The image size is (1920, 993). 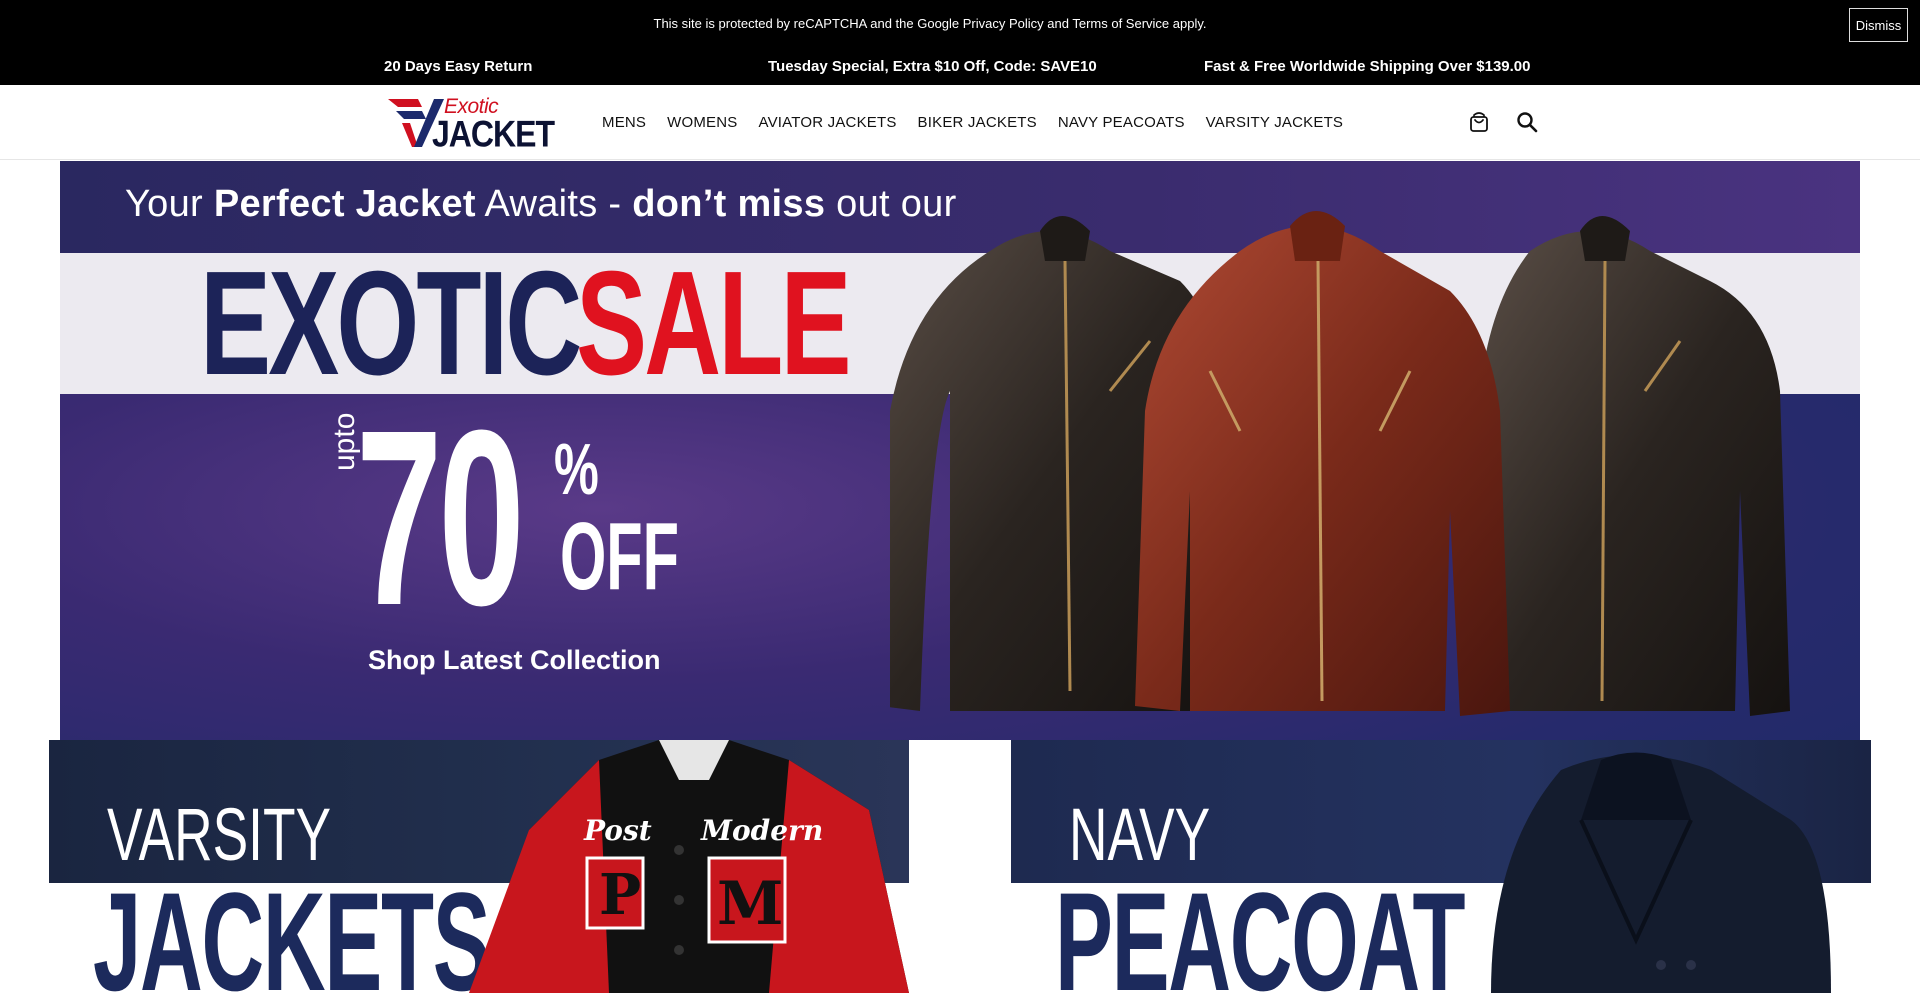 I want to click on category-card-varsity: VARSITY JACKETS Post Modern P M, so click(x=479, y=866).